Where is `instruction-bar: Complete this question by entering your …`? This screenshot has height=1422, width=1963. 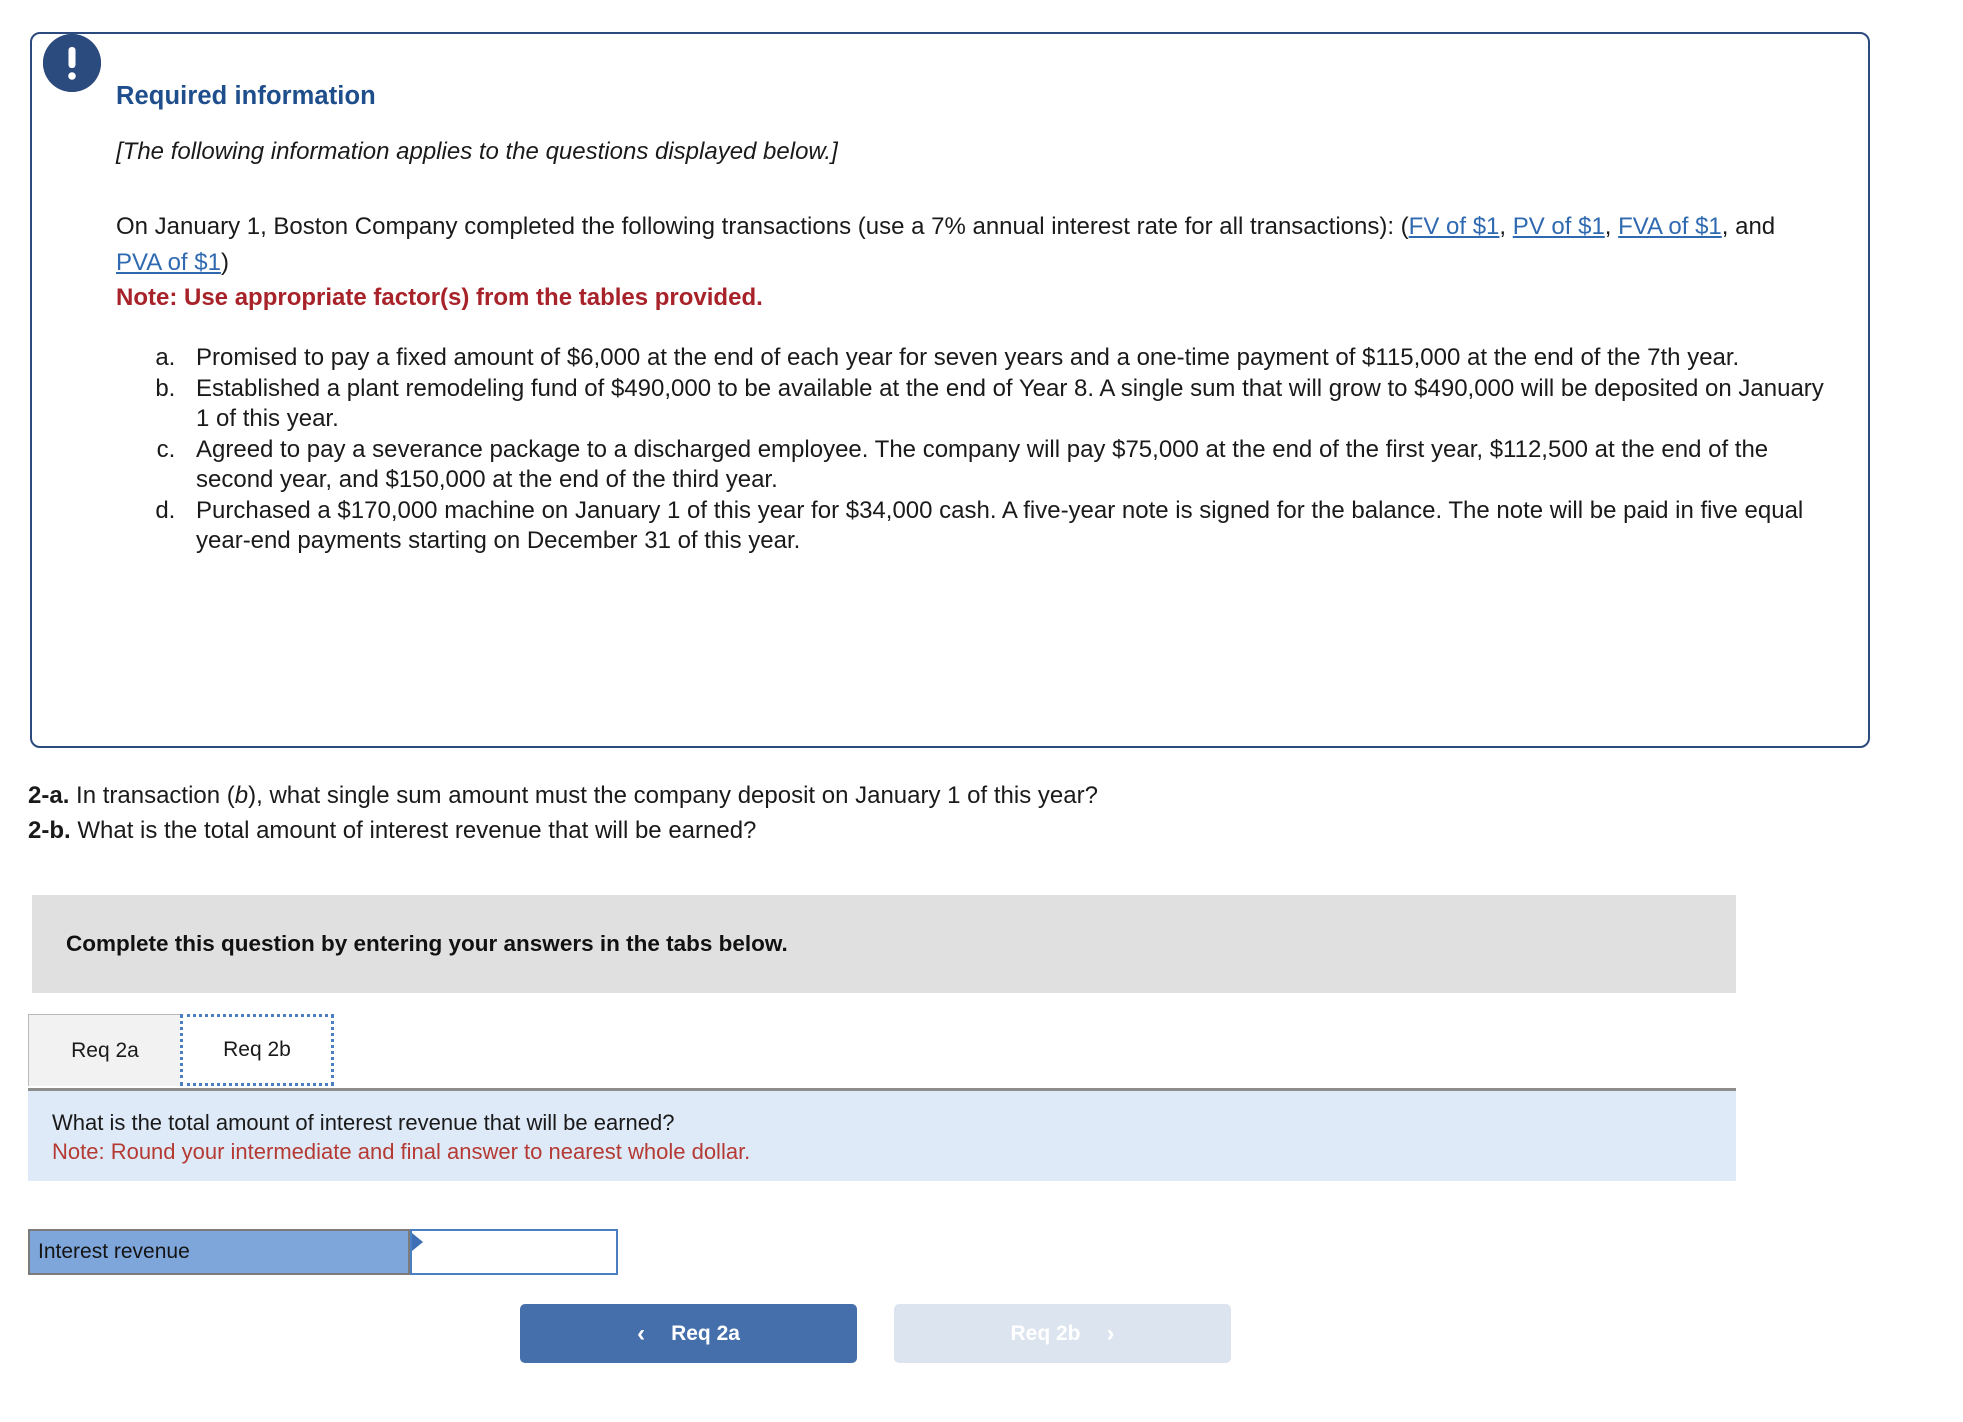 instruction-bar: Complete this question by entering your … is located at coordinates (884, 944).